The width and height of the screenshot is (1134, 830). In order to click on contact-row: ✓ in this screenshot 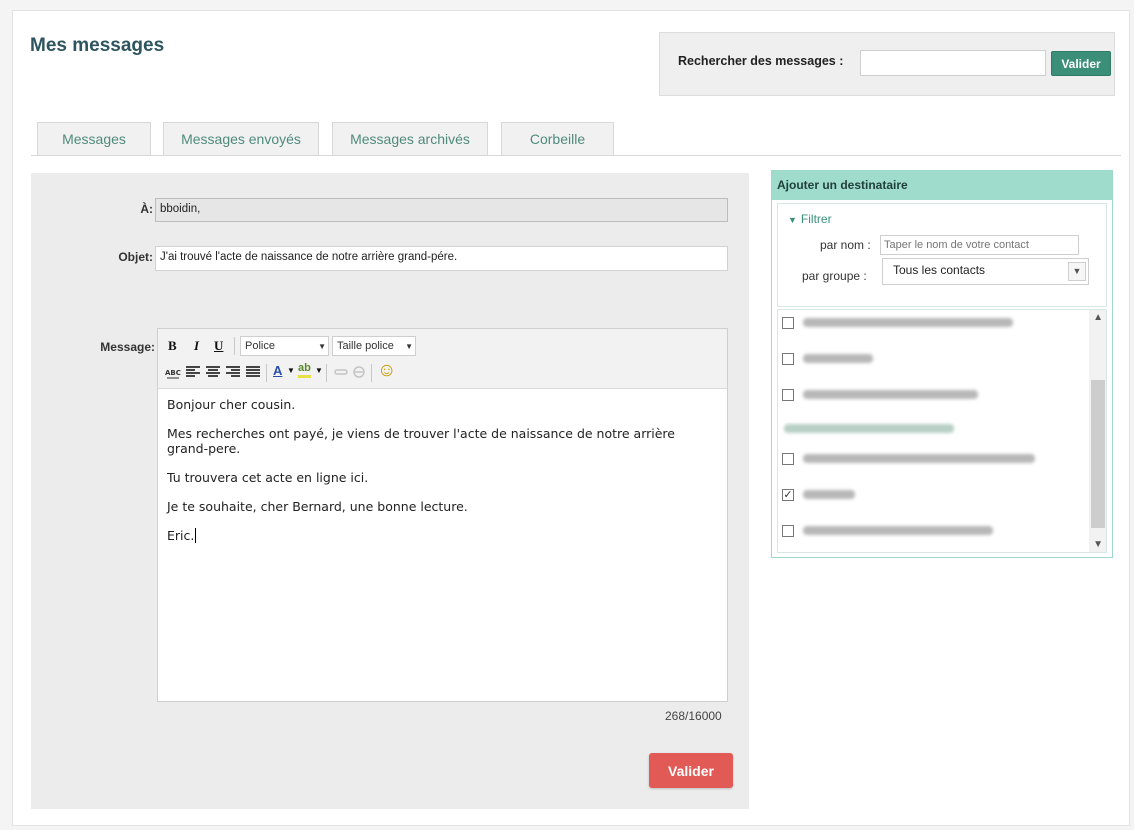, I will do `click(934, 497)`.